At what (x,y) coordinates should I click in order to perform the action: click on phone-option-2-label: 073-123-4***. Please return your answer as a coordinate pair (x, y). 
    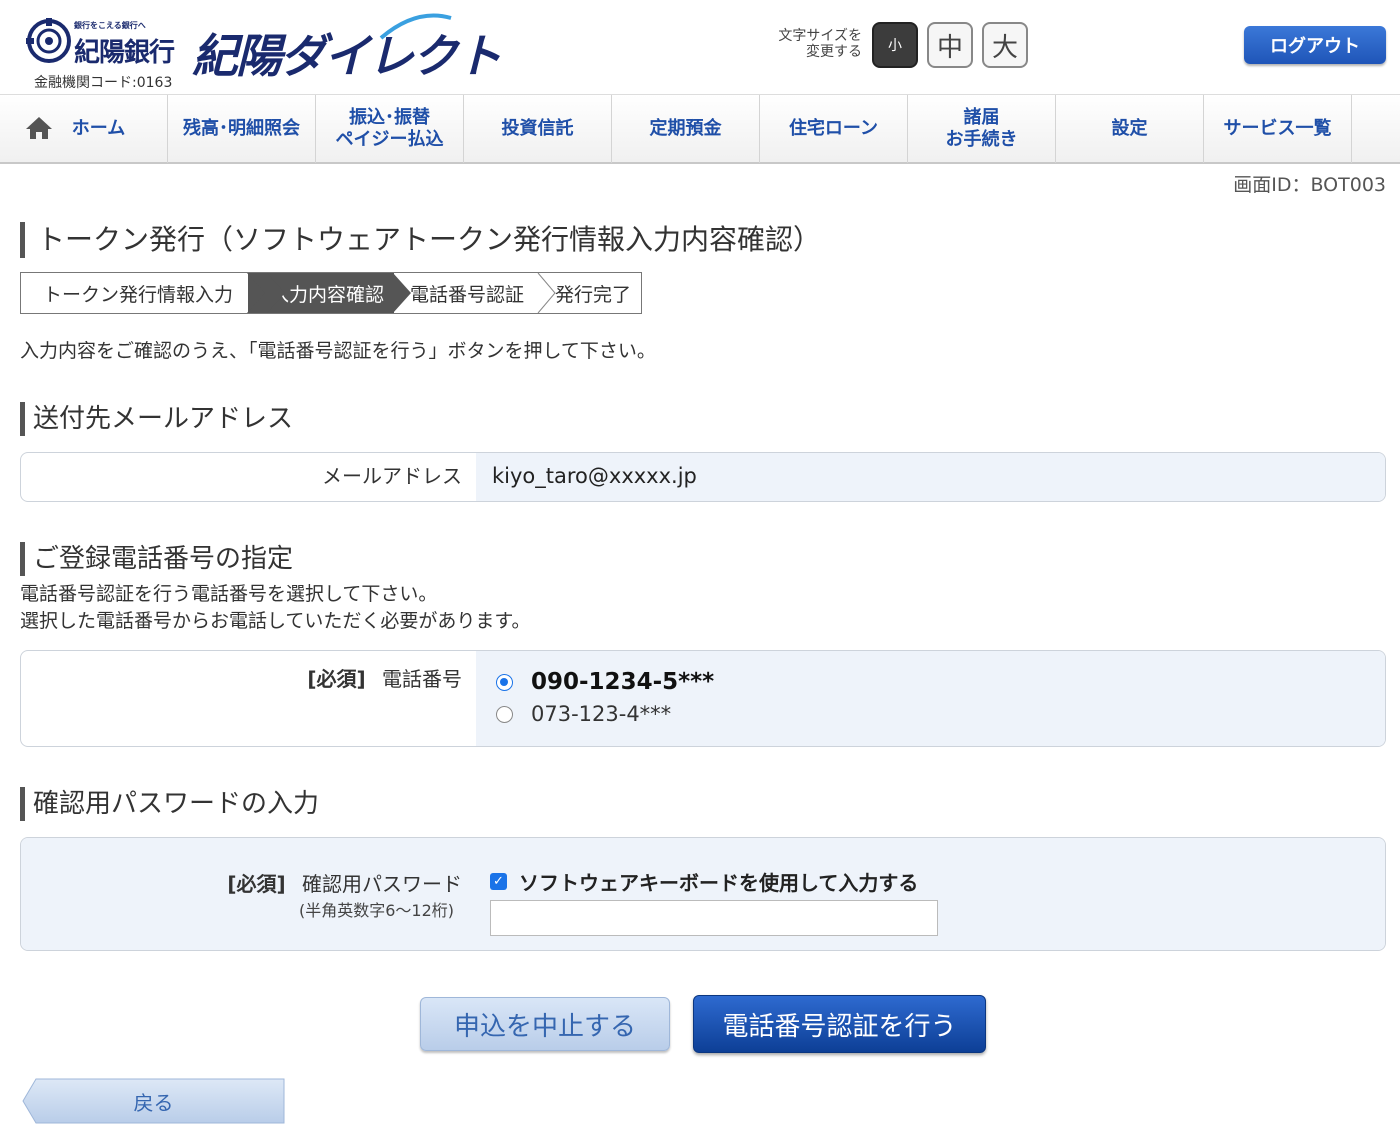
    Looking at the image, I should click on (601, 714).